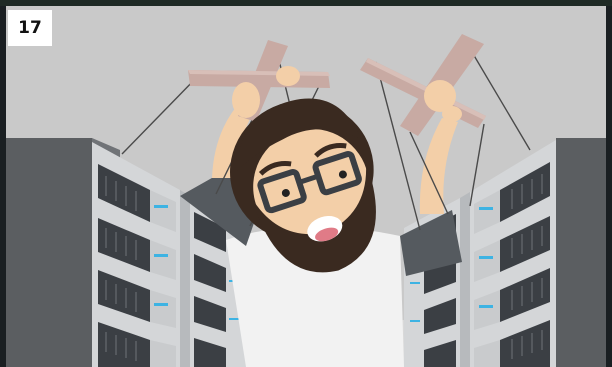  What do you see at coordinates (306, 3) in the screenshot?
I see `top-strip` at bounding box center [306, 3].